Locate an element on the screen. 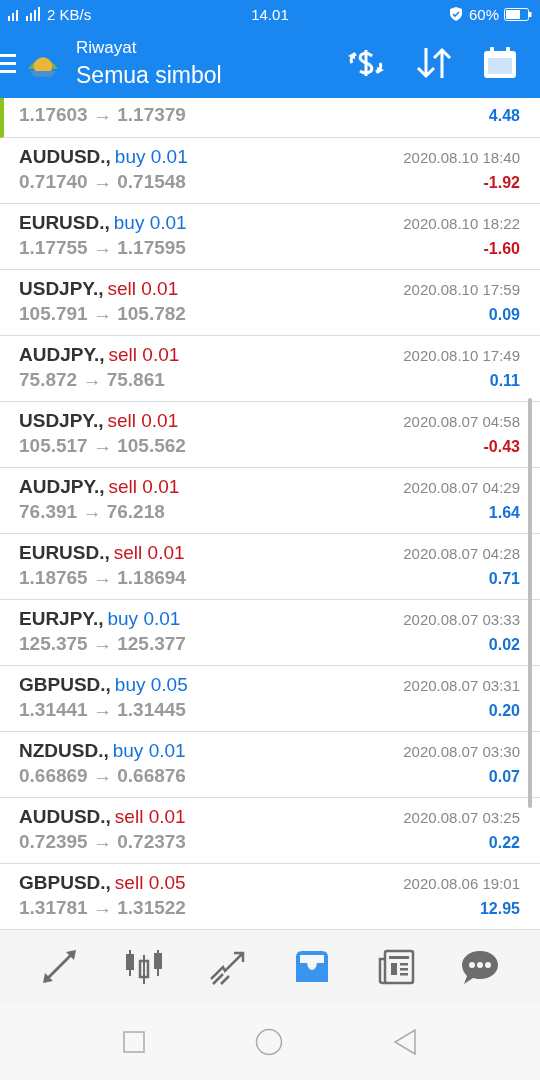 The width and height of the screenshot is (540, 1080). profit-value: -0.43 is located at coordinates (501, 447).